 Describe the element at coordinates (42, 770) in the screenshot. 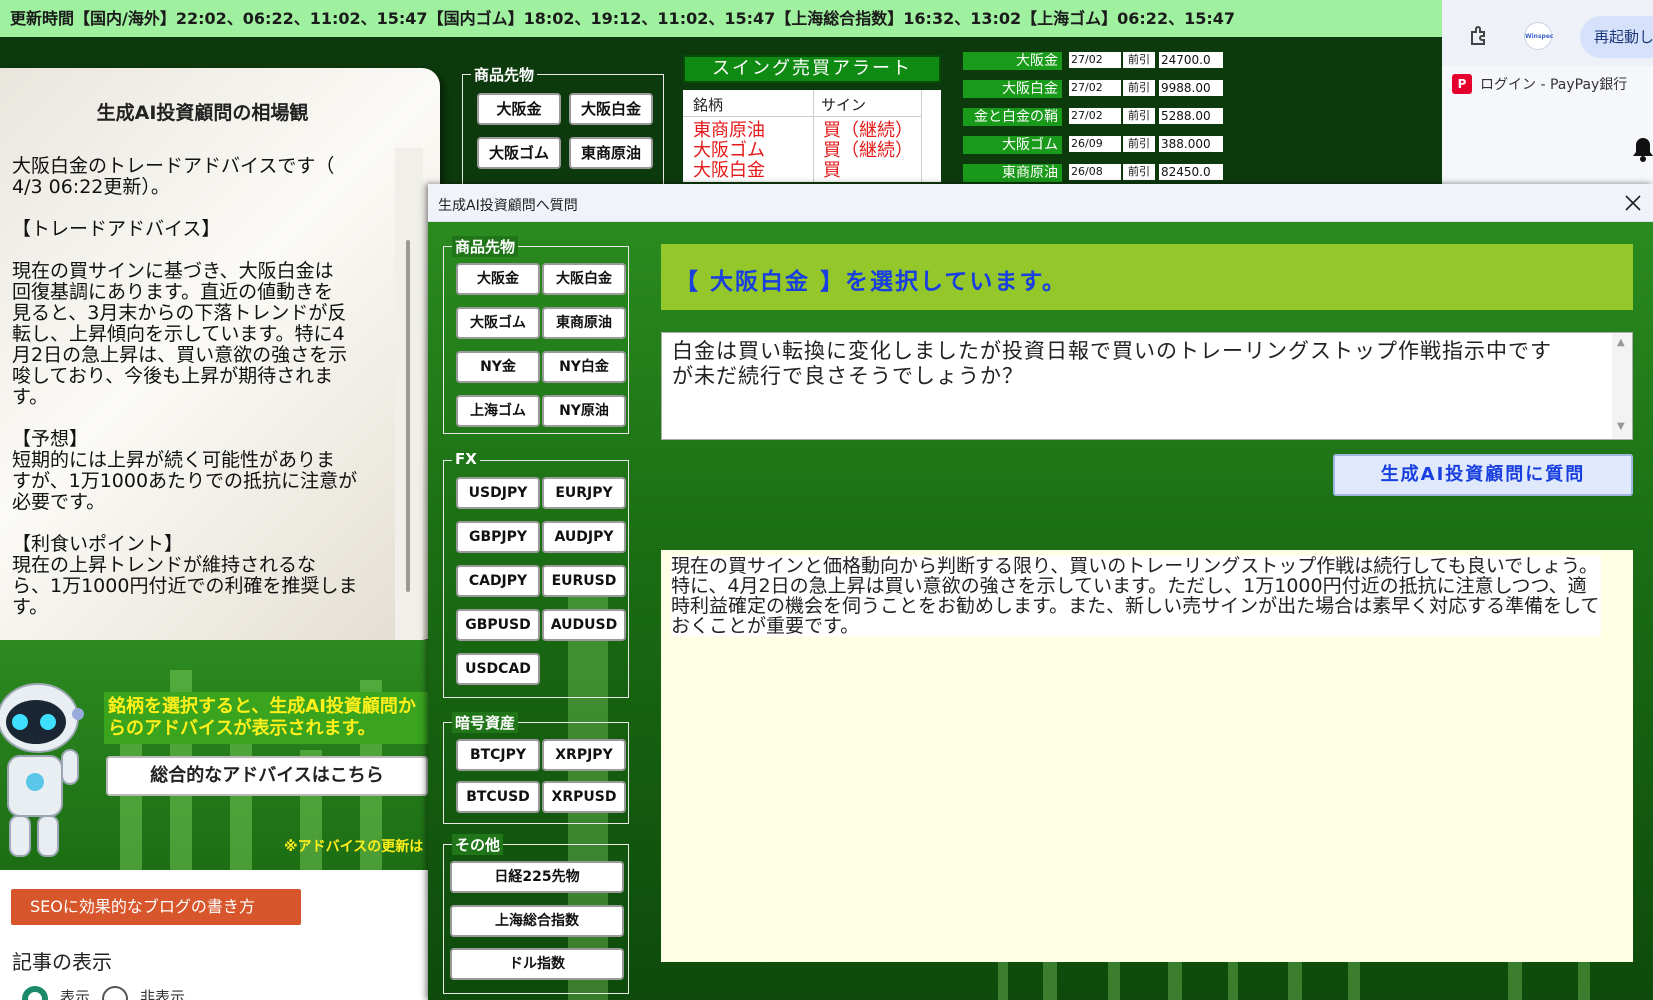

I see `robot-mascot-icon` at that location.